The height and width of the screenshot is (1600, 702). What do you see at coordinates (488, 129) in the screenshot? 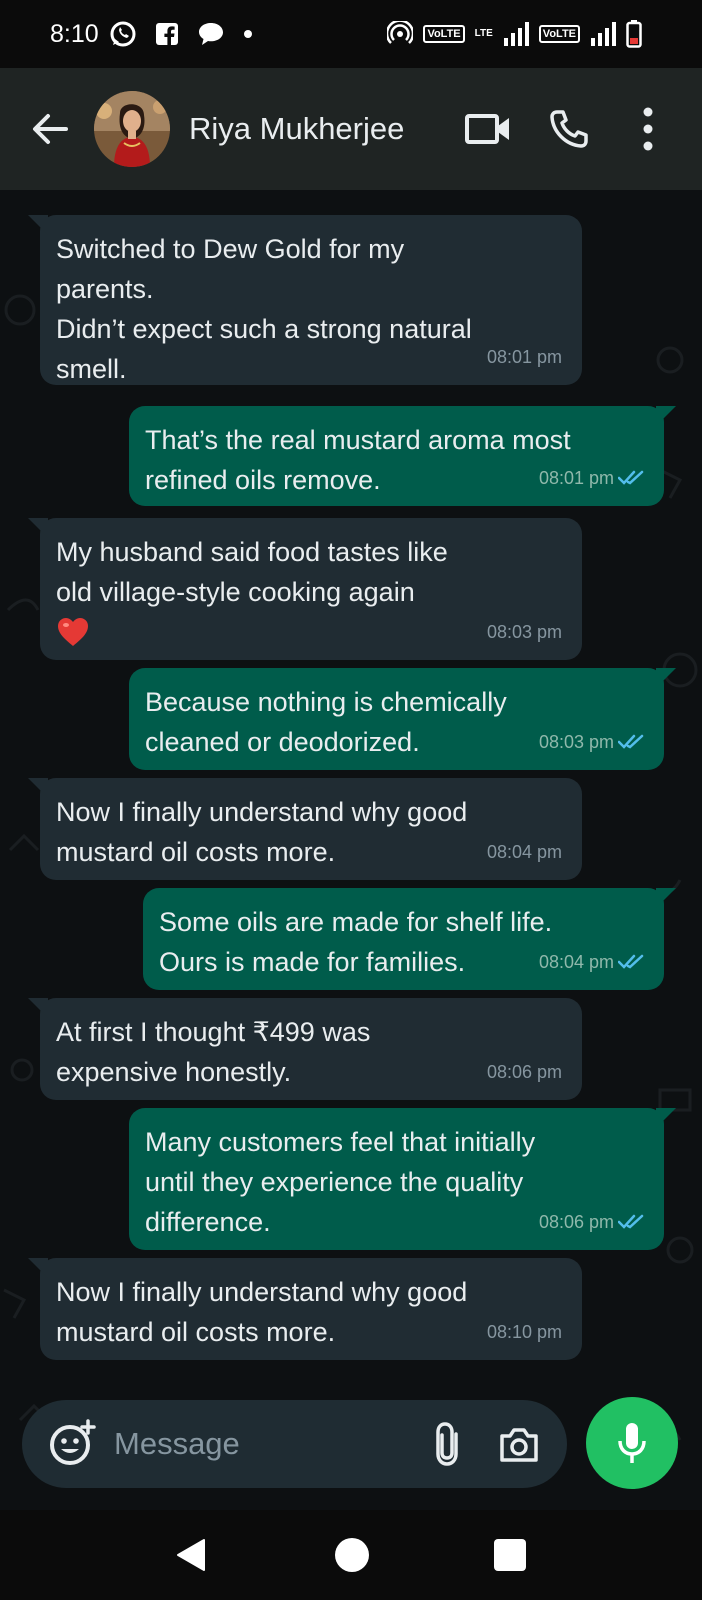
I see `video-call-icon` at bounding box center [488, 129].